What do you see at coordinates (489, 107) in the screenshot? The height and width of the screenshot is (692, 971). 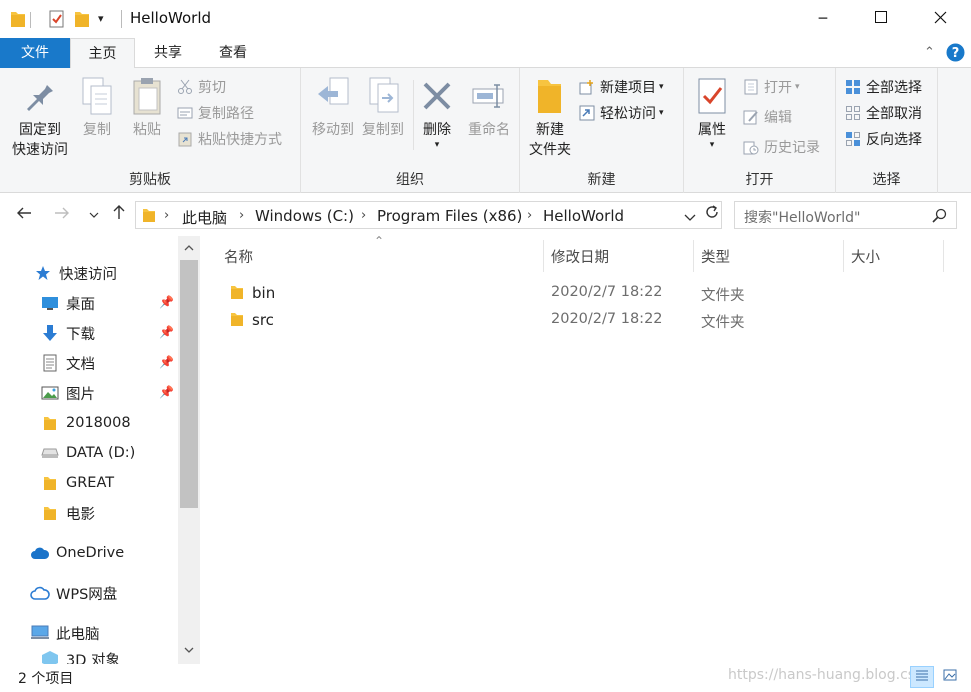 I see `rename-button: 重命名` at bounding box center [489, 107].